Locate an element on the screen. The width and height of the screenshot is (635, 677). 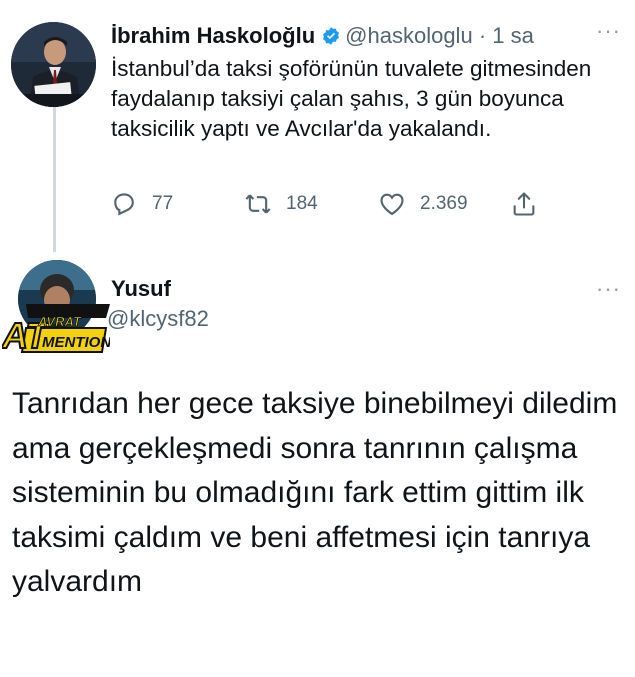
avrat-mention-badge: AT AVRAT MENTION is located at coordinates (56, 330).